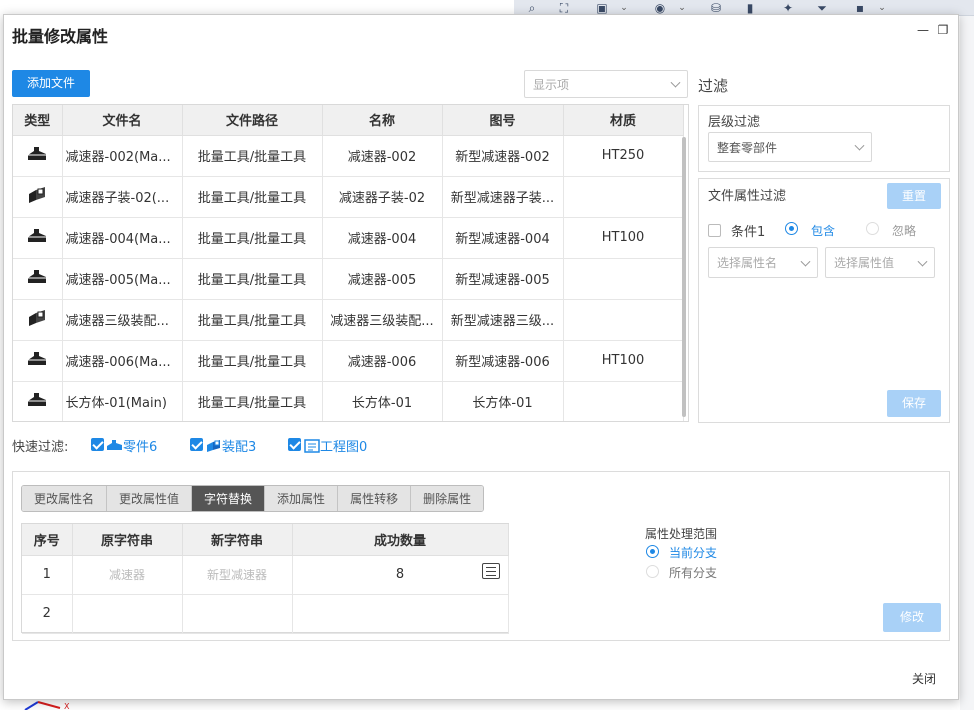  Describe the element at coordinates (375, 498) in the screenshot. I see `tab-transfer-property: 属性转移` at that location.